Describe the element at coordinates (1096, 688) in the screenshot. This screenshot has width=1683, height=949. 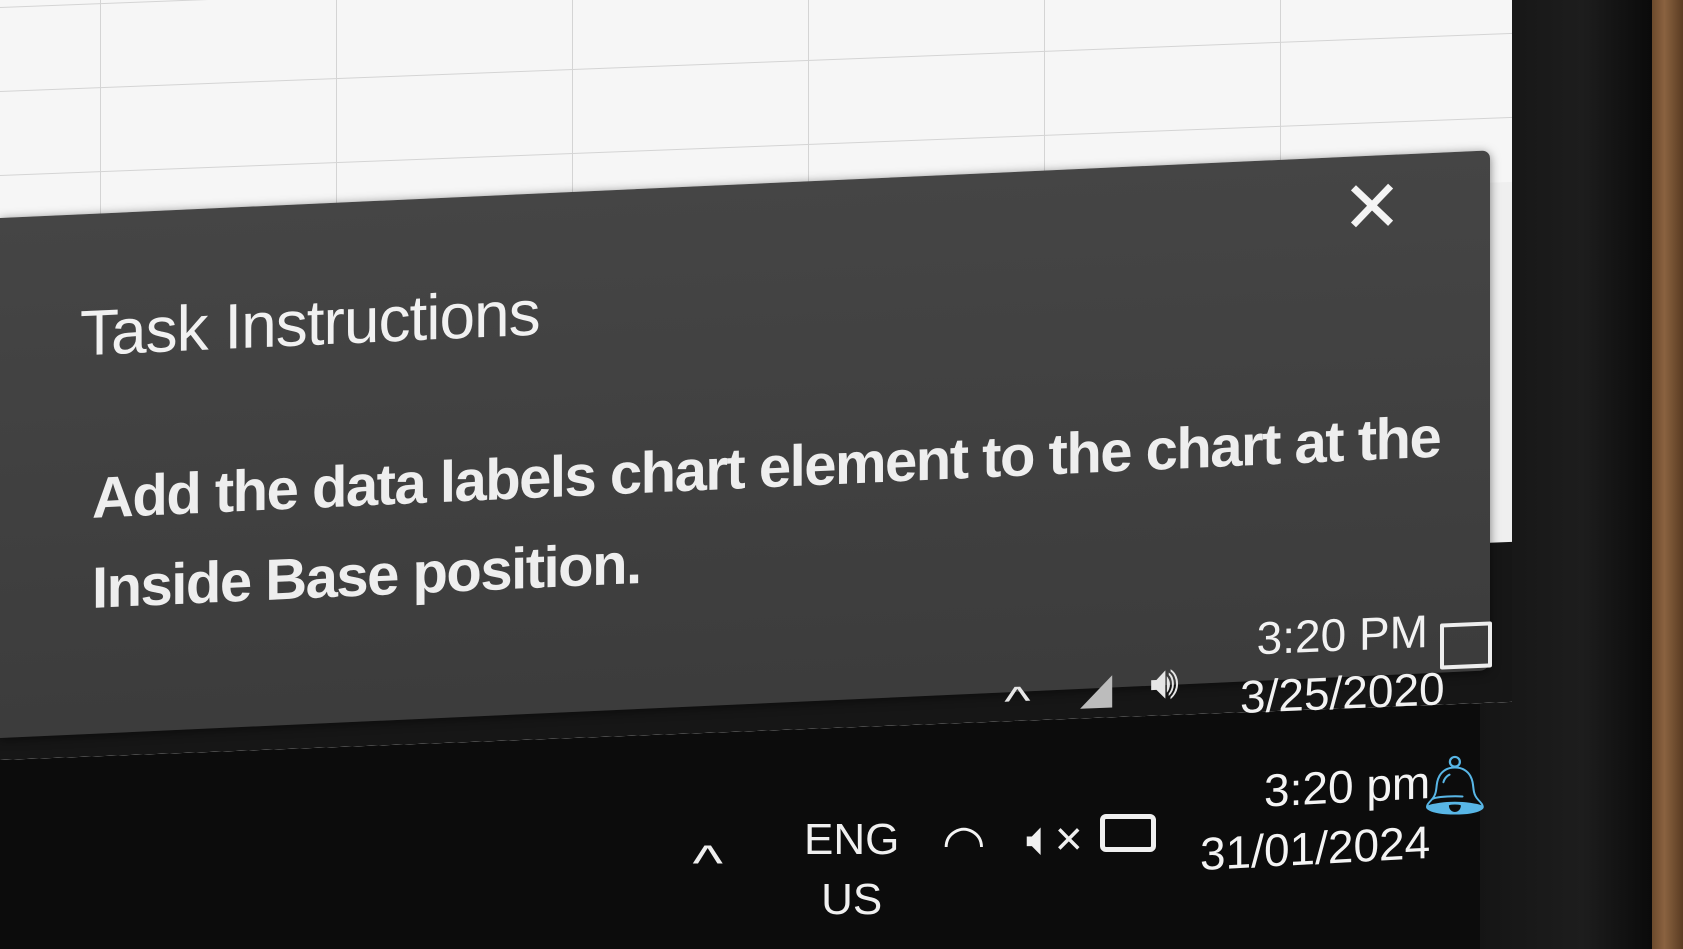
I see `network-icon: ◢` at that location.